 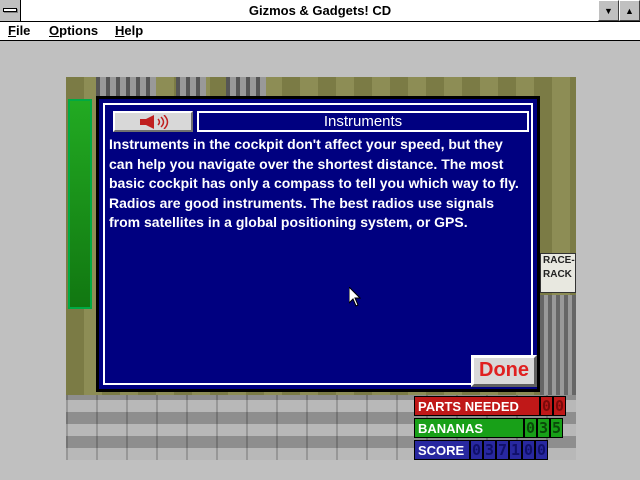 I want to click on race-track-sign: RACE- RACK, so click(x=558, y=273).